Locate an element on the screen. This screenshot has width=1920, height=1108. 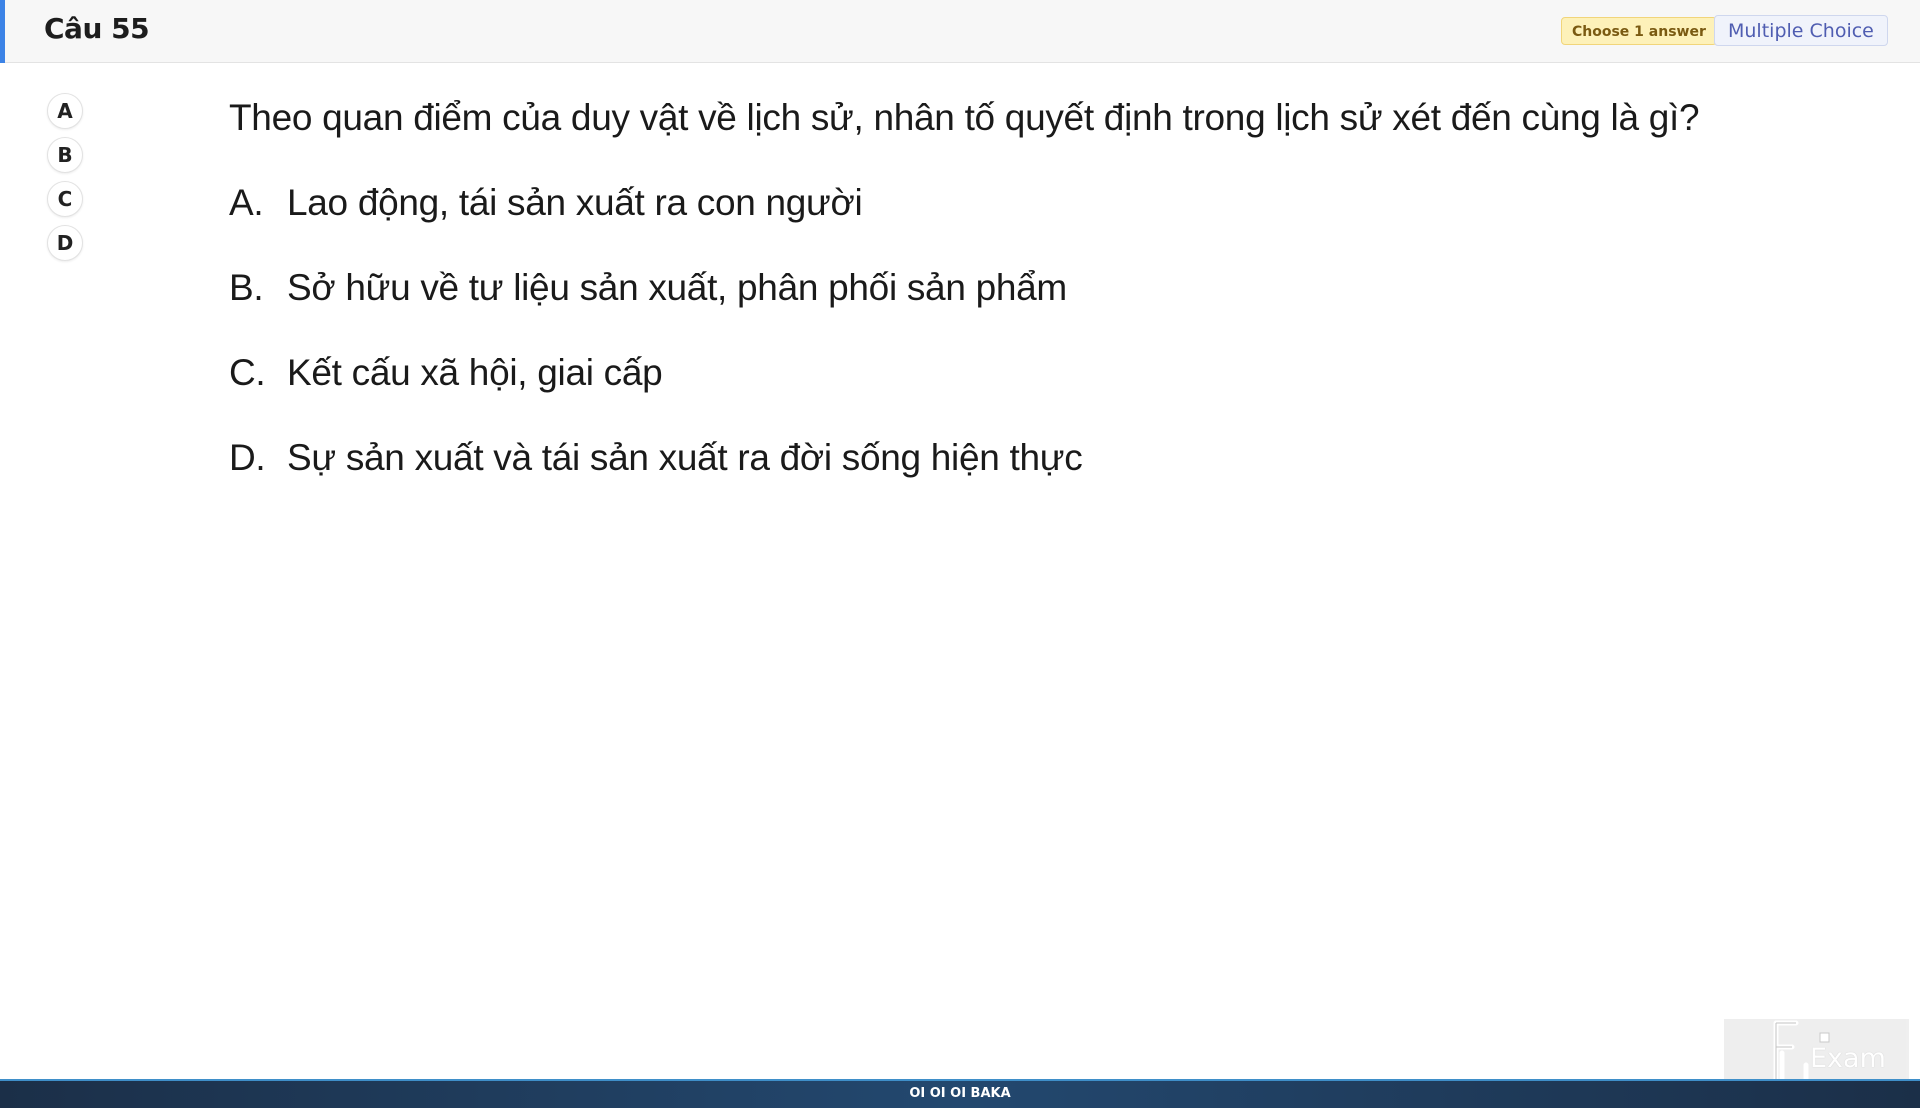
option-text: Kết cấu xã hội, giai cấp is located at coordinates (475, 372).